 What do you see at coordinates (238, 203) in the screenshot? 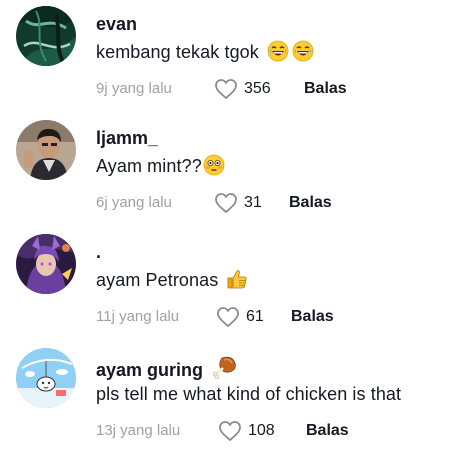
I see `like-button: 31` at bounding box center [238, 203].